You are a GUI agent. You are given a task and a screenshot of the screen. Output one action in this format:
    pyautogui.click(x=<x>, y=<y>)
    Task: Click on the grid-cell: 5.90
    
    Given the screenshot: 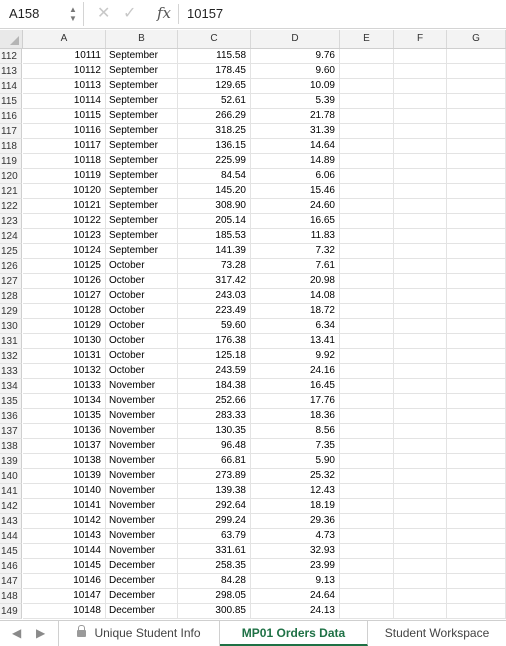 What is the action you would take?
    pyautogui.click(x=295, y=461)
    